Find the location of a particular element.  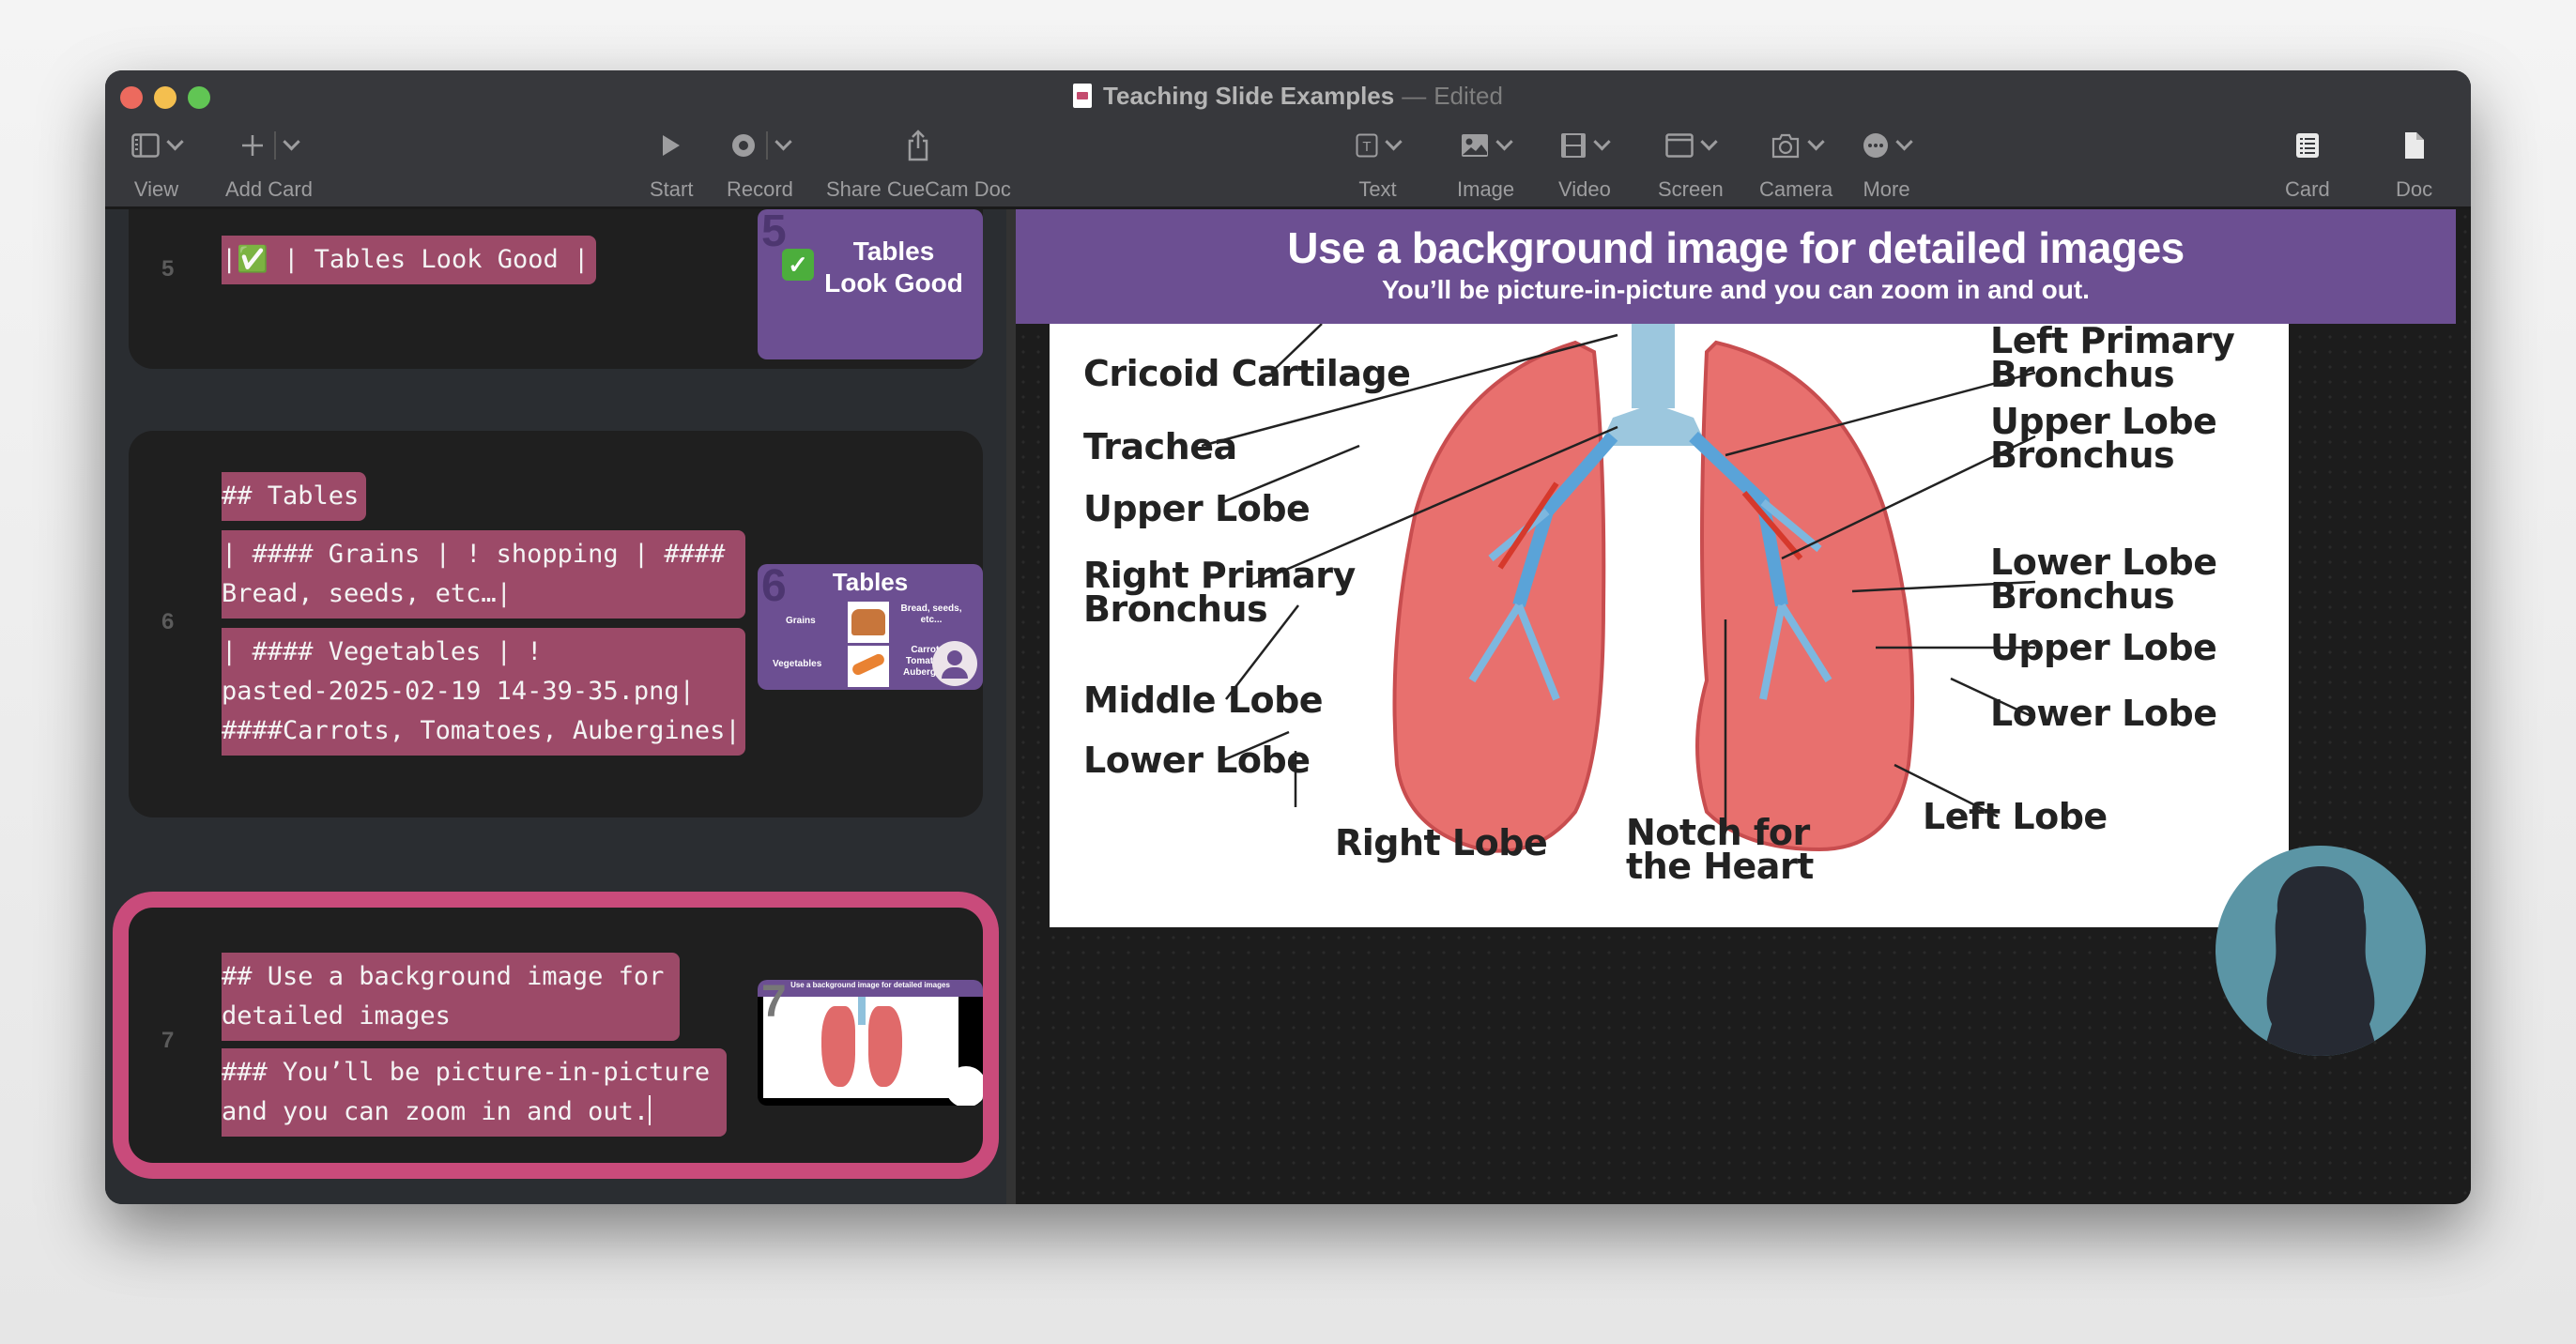

markdown-text: |✅ | Tables Look Good | is located at coordinates (406, 259).